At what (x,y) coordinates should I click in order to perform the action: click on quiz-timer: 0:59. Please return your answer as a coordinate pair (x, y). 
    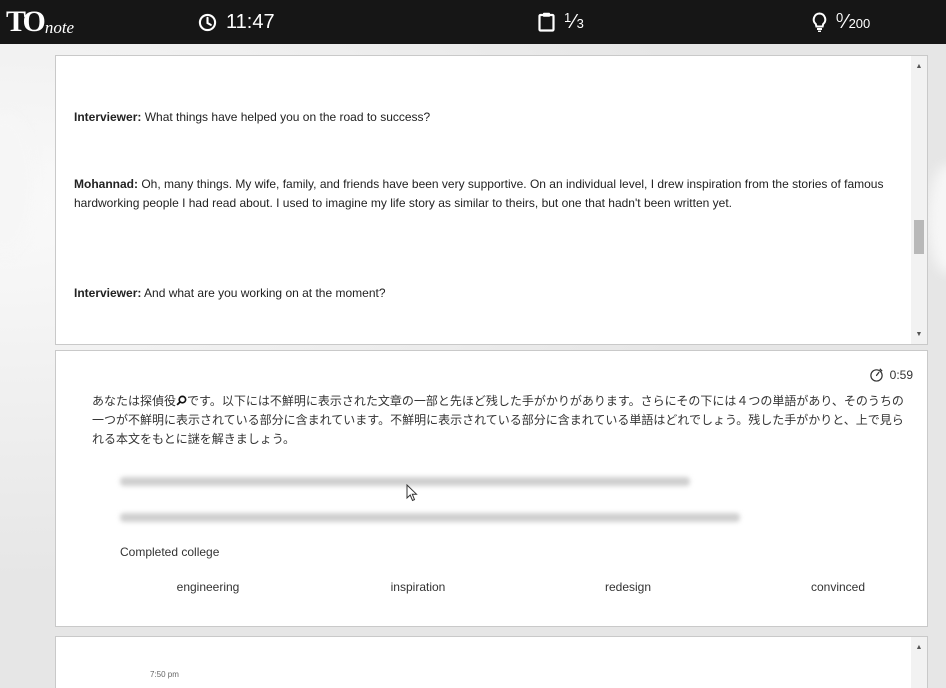
    Looking at the image, I should click on (891, 374).